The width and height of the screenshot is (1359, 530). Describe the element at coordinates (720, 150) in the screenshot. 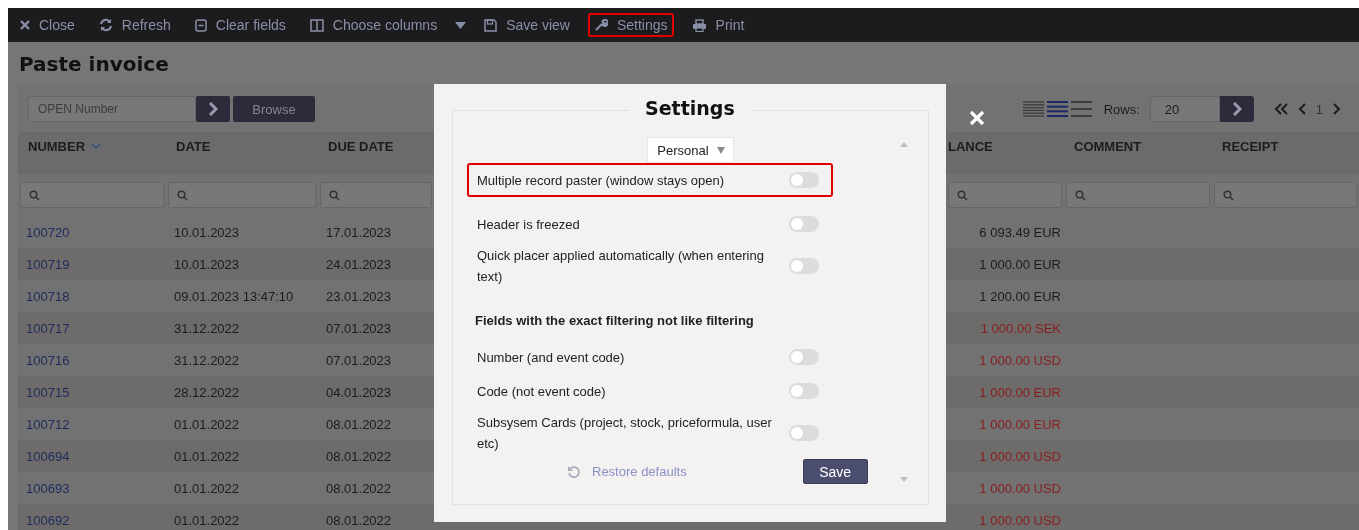

I see `dropdown-caret-icon` at that location.